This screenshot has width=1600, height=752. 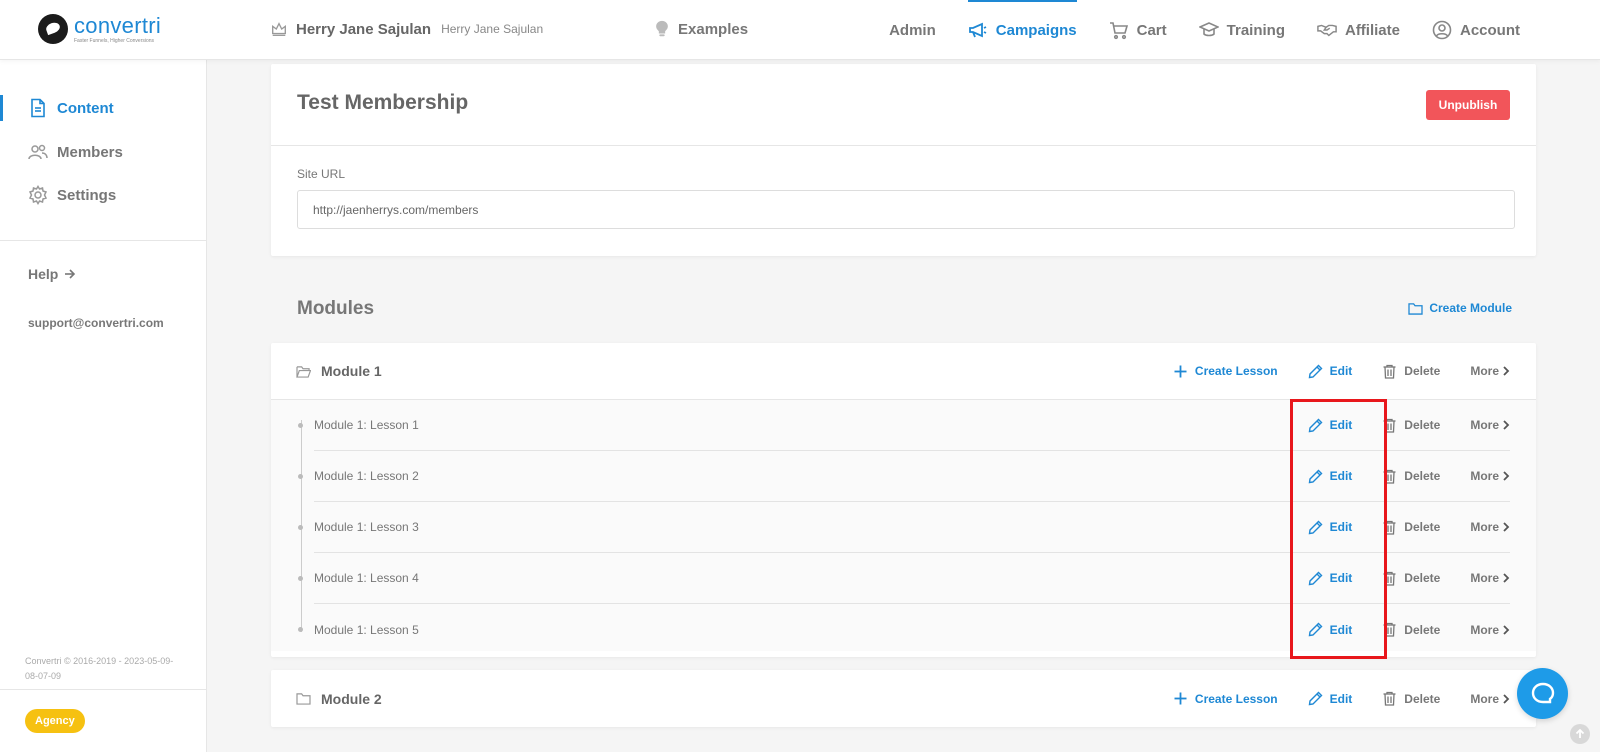 I want to click on lesson-actions: Edit Delete More, so click(x=1394, y=476).